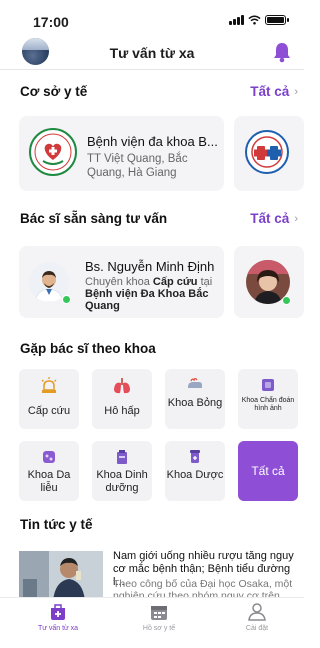  I want to click on doctors-see-all: Tất cả ›, so click(274, 218).